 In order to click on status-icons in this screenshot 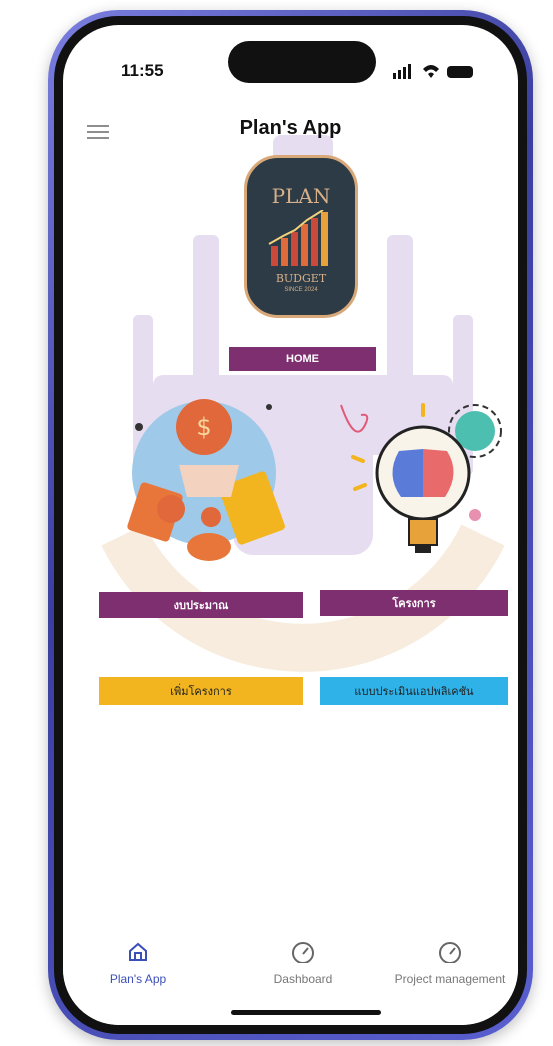, I will do `click(433, 71)`.